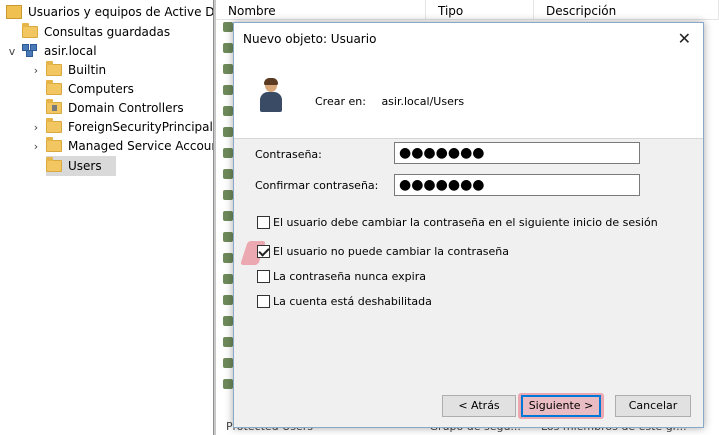  I want to click on tree-item-label: ForeignSecurityPrincipals, so click(140, 127).